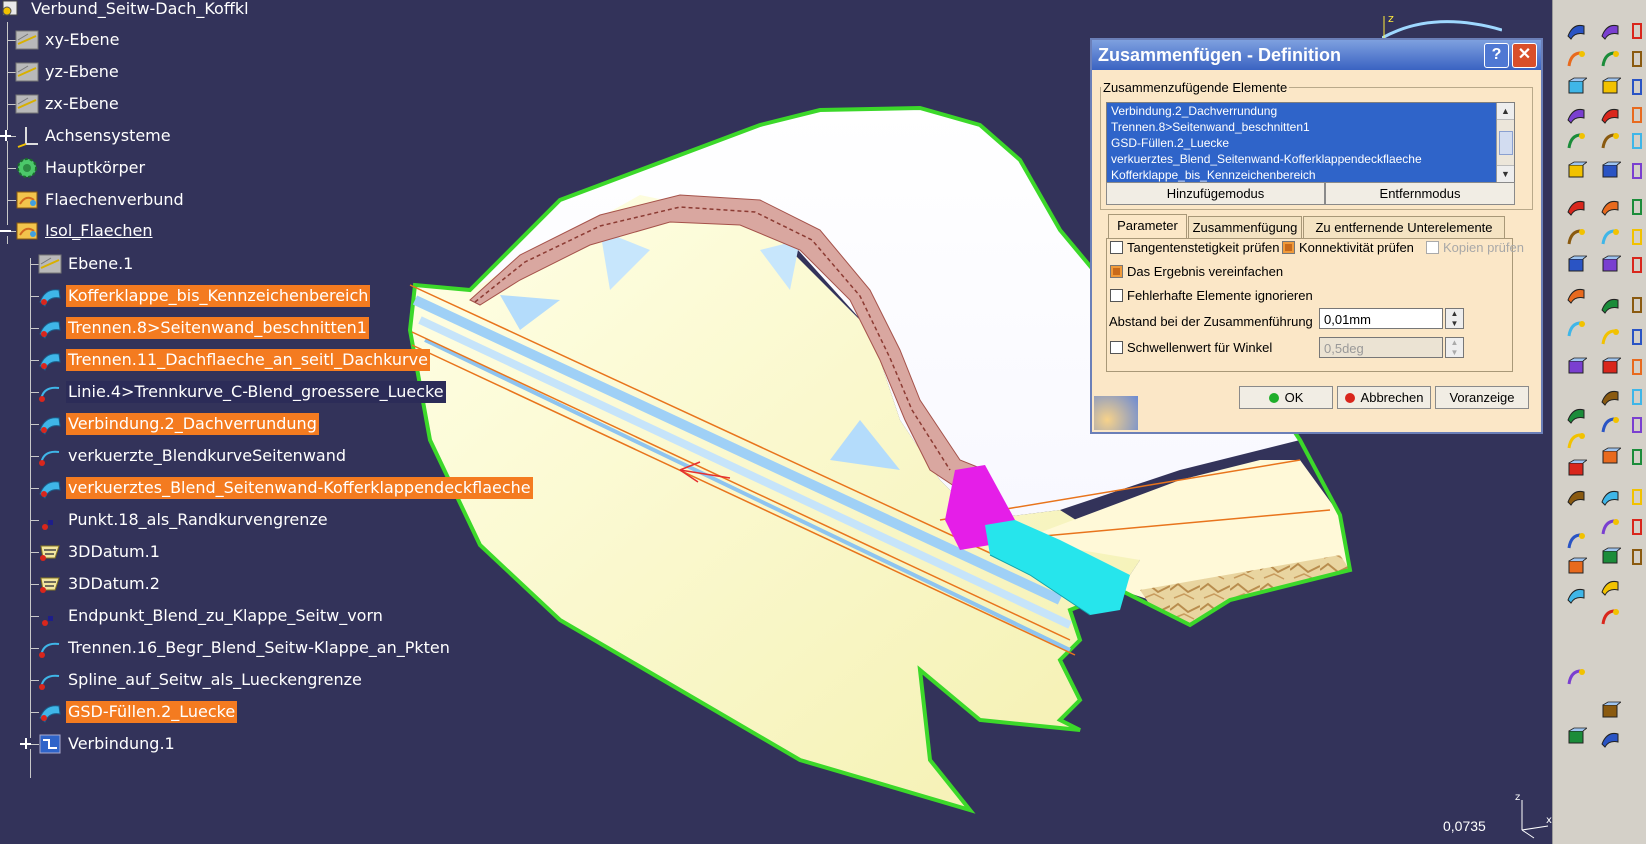  I want to click on ok-button: OK, so click(1286, 397).